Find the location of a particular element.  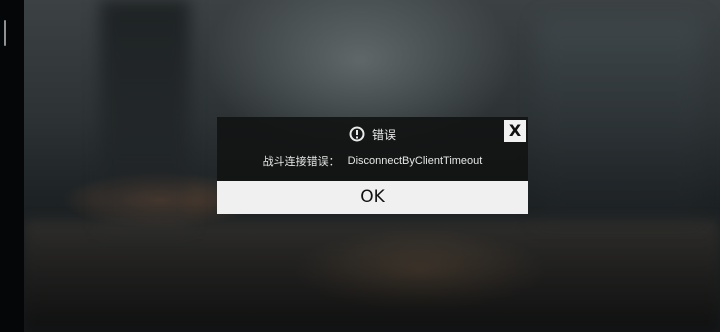

dialog-title-text: 错误 is located at coordinates (383, 134).